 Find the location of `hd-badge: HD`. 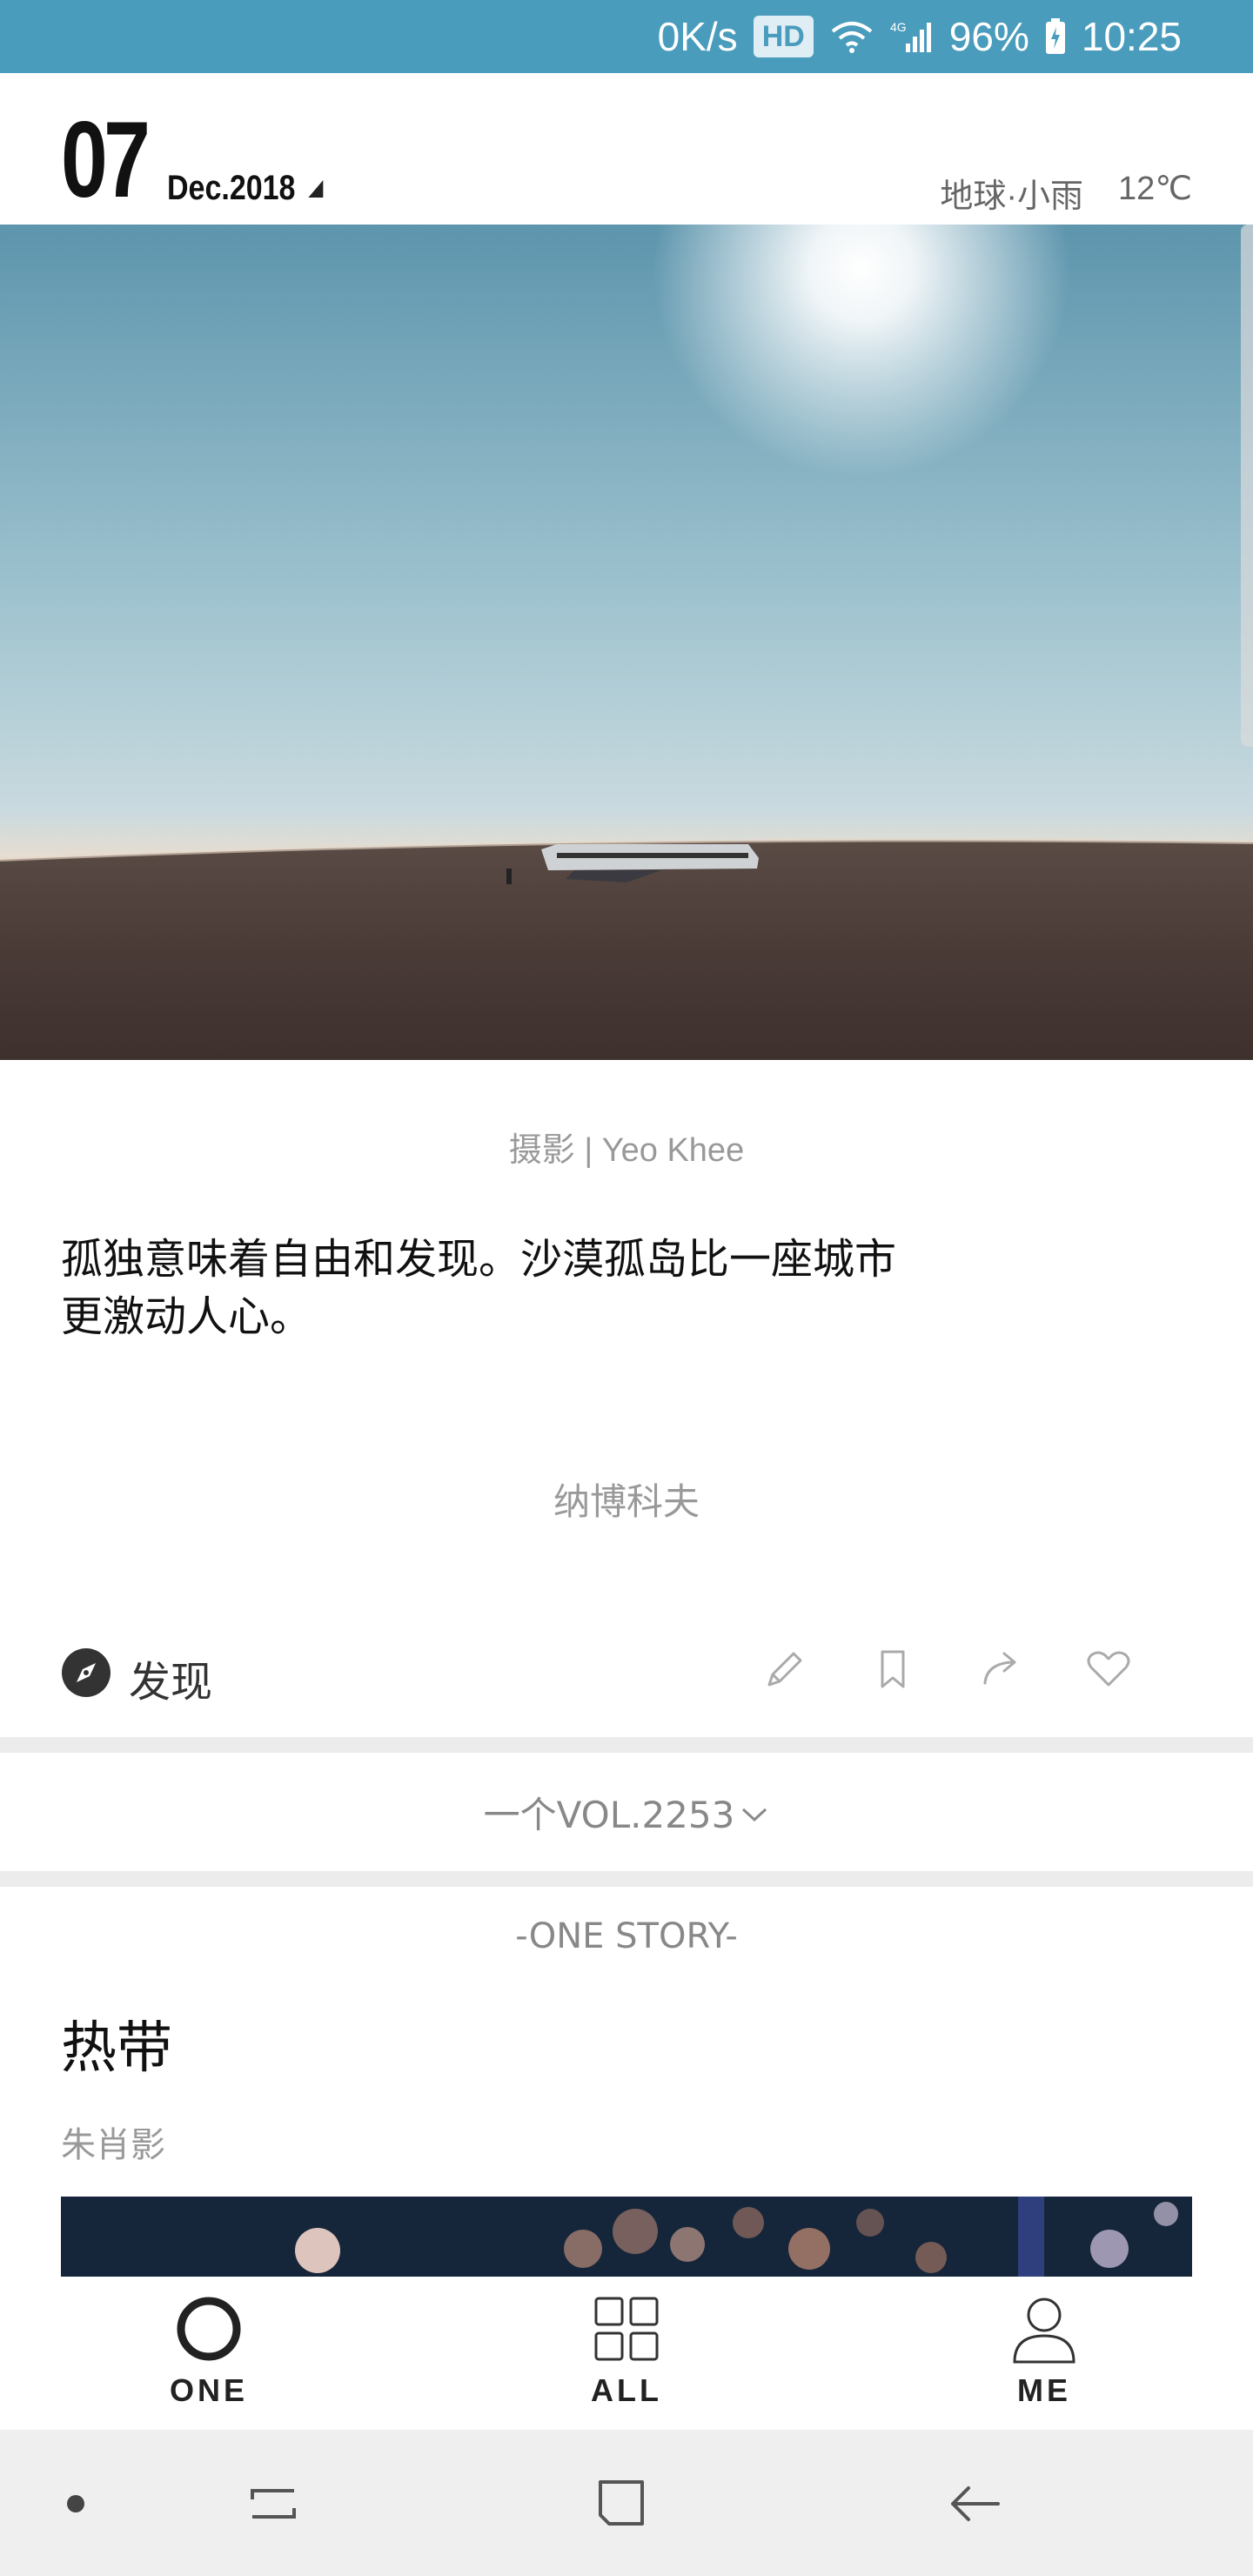

hd-badge: HD is located at coordinates (783, 37).